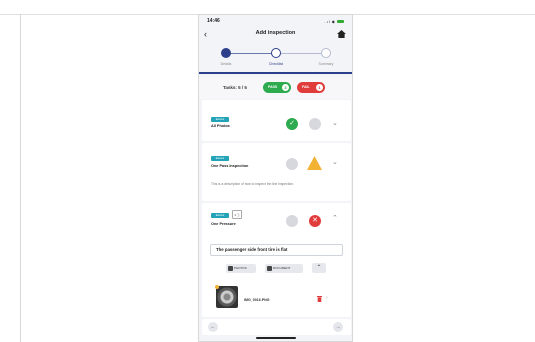  Describe the element at coordinates (257, 300) in the screenshot. I see `attachment-filename: IMG_0016.PNG` at that location.